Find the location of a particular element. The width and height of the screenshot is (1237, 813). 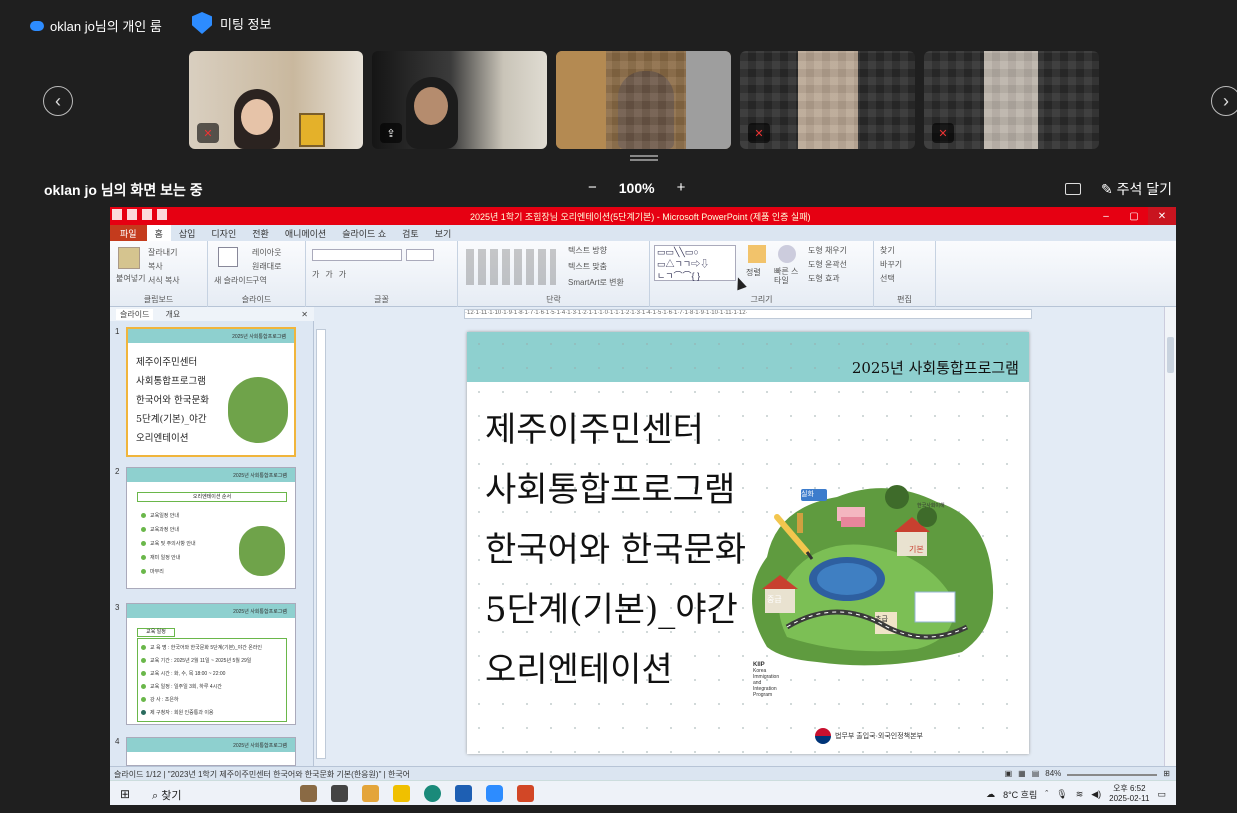

view-normal-icon: ▣ is located at coordinates (1009, 773).